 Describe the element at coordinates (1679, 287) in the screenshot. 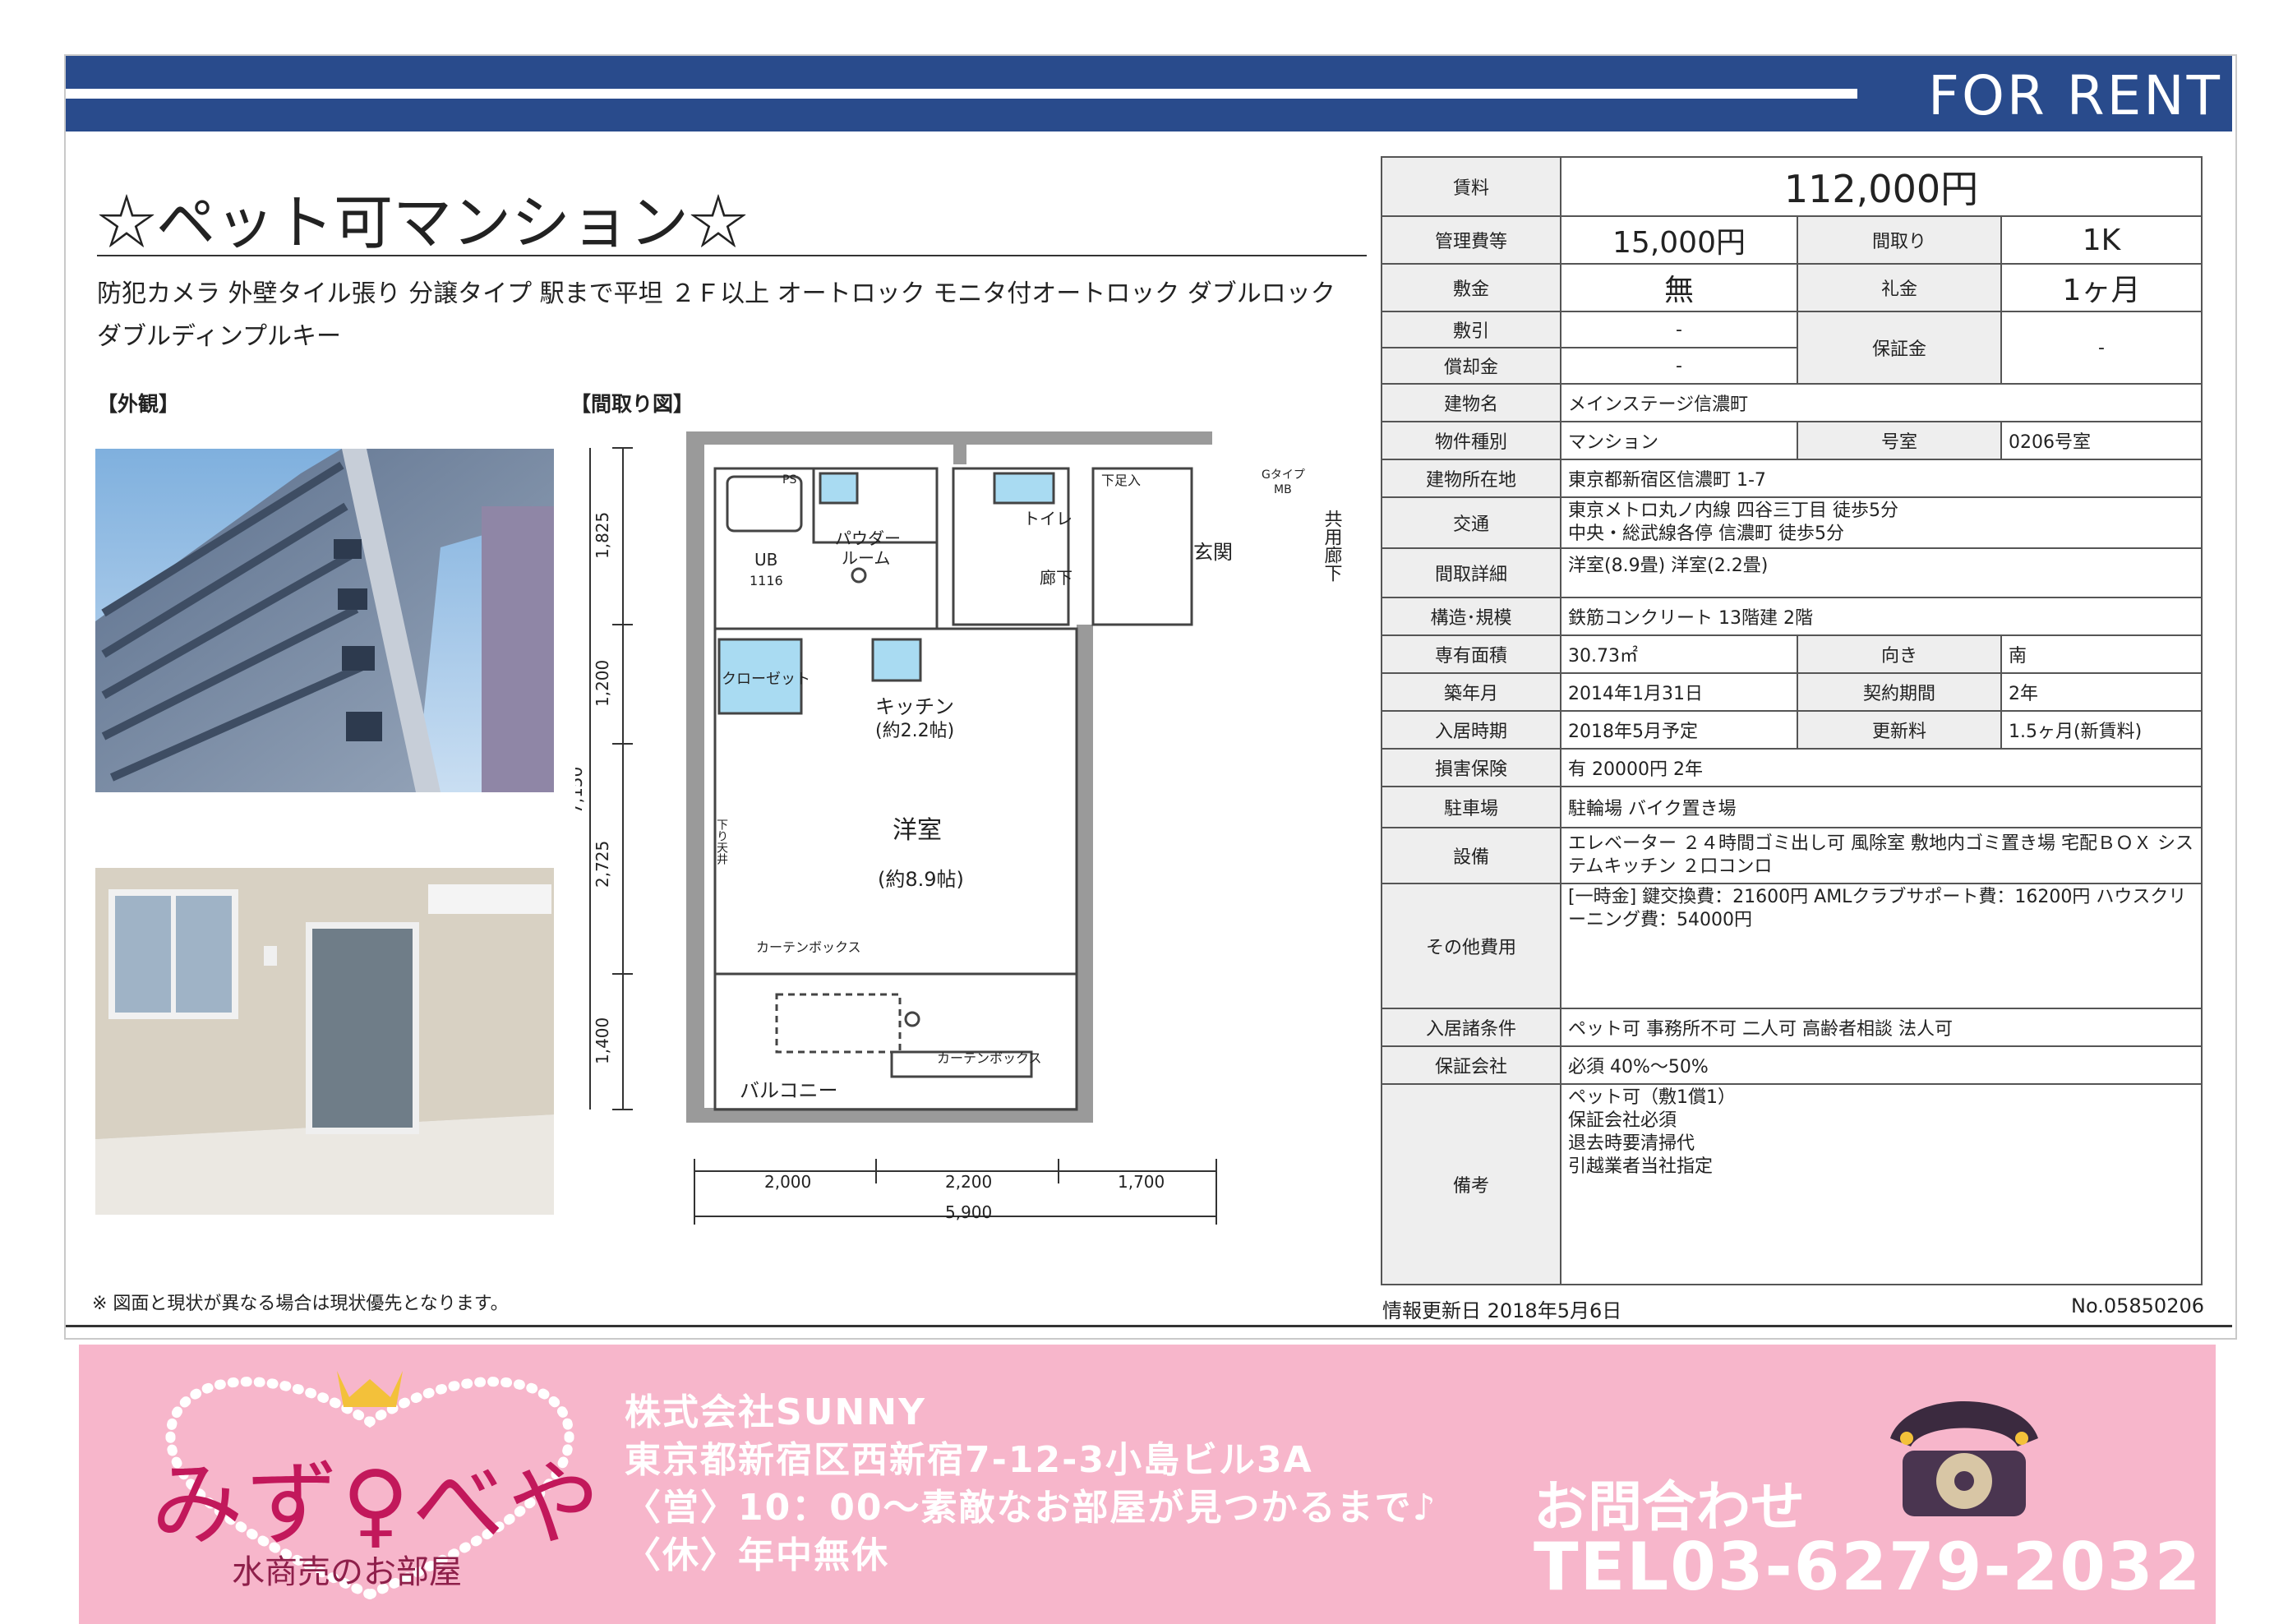

I see `deposit-value: 無` at that location.